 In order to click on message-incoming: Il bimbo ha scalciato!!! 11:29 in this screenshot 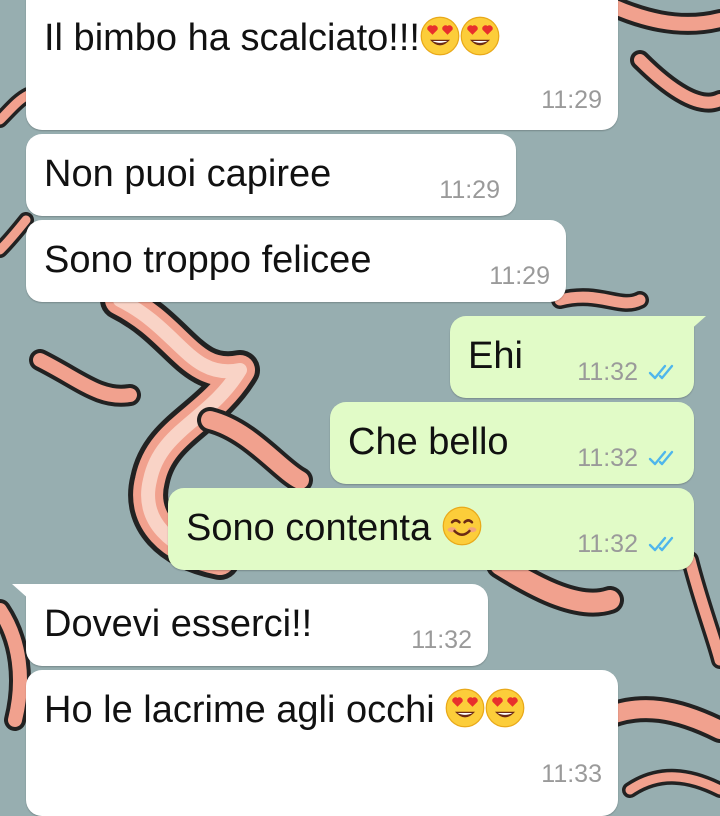, I will do `click(322, 65)`.